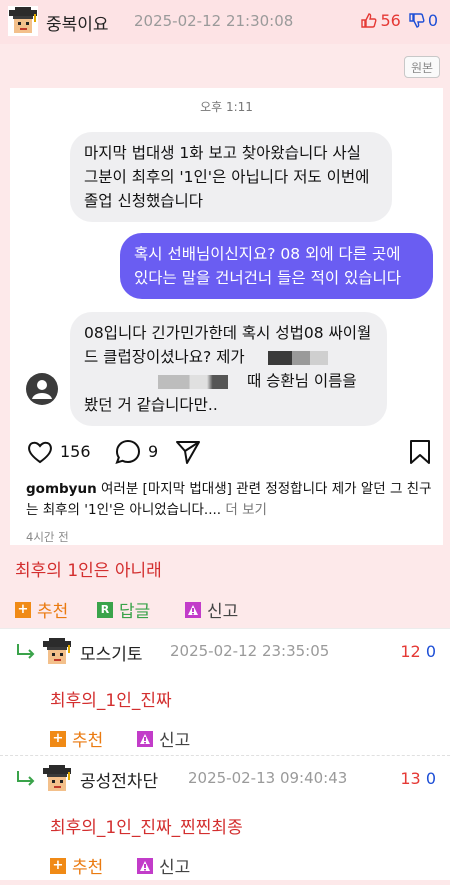 This screenshot has height=885, width=450. Describe the element at coordinates (40, 452) in the screenshot. I see `heart-icon` at that location.